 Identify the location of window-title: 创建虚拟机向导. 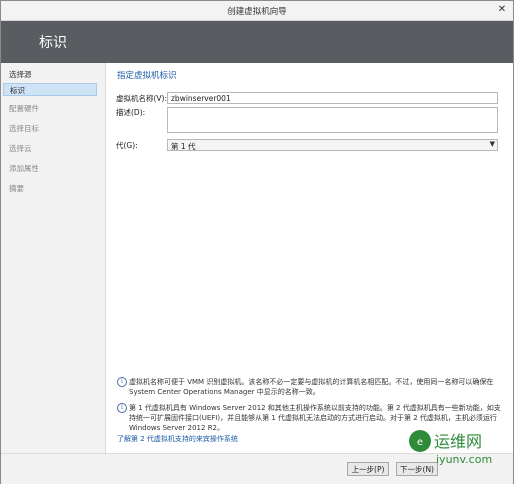
(257, 12).